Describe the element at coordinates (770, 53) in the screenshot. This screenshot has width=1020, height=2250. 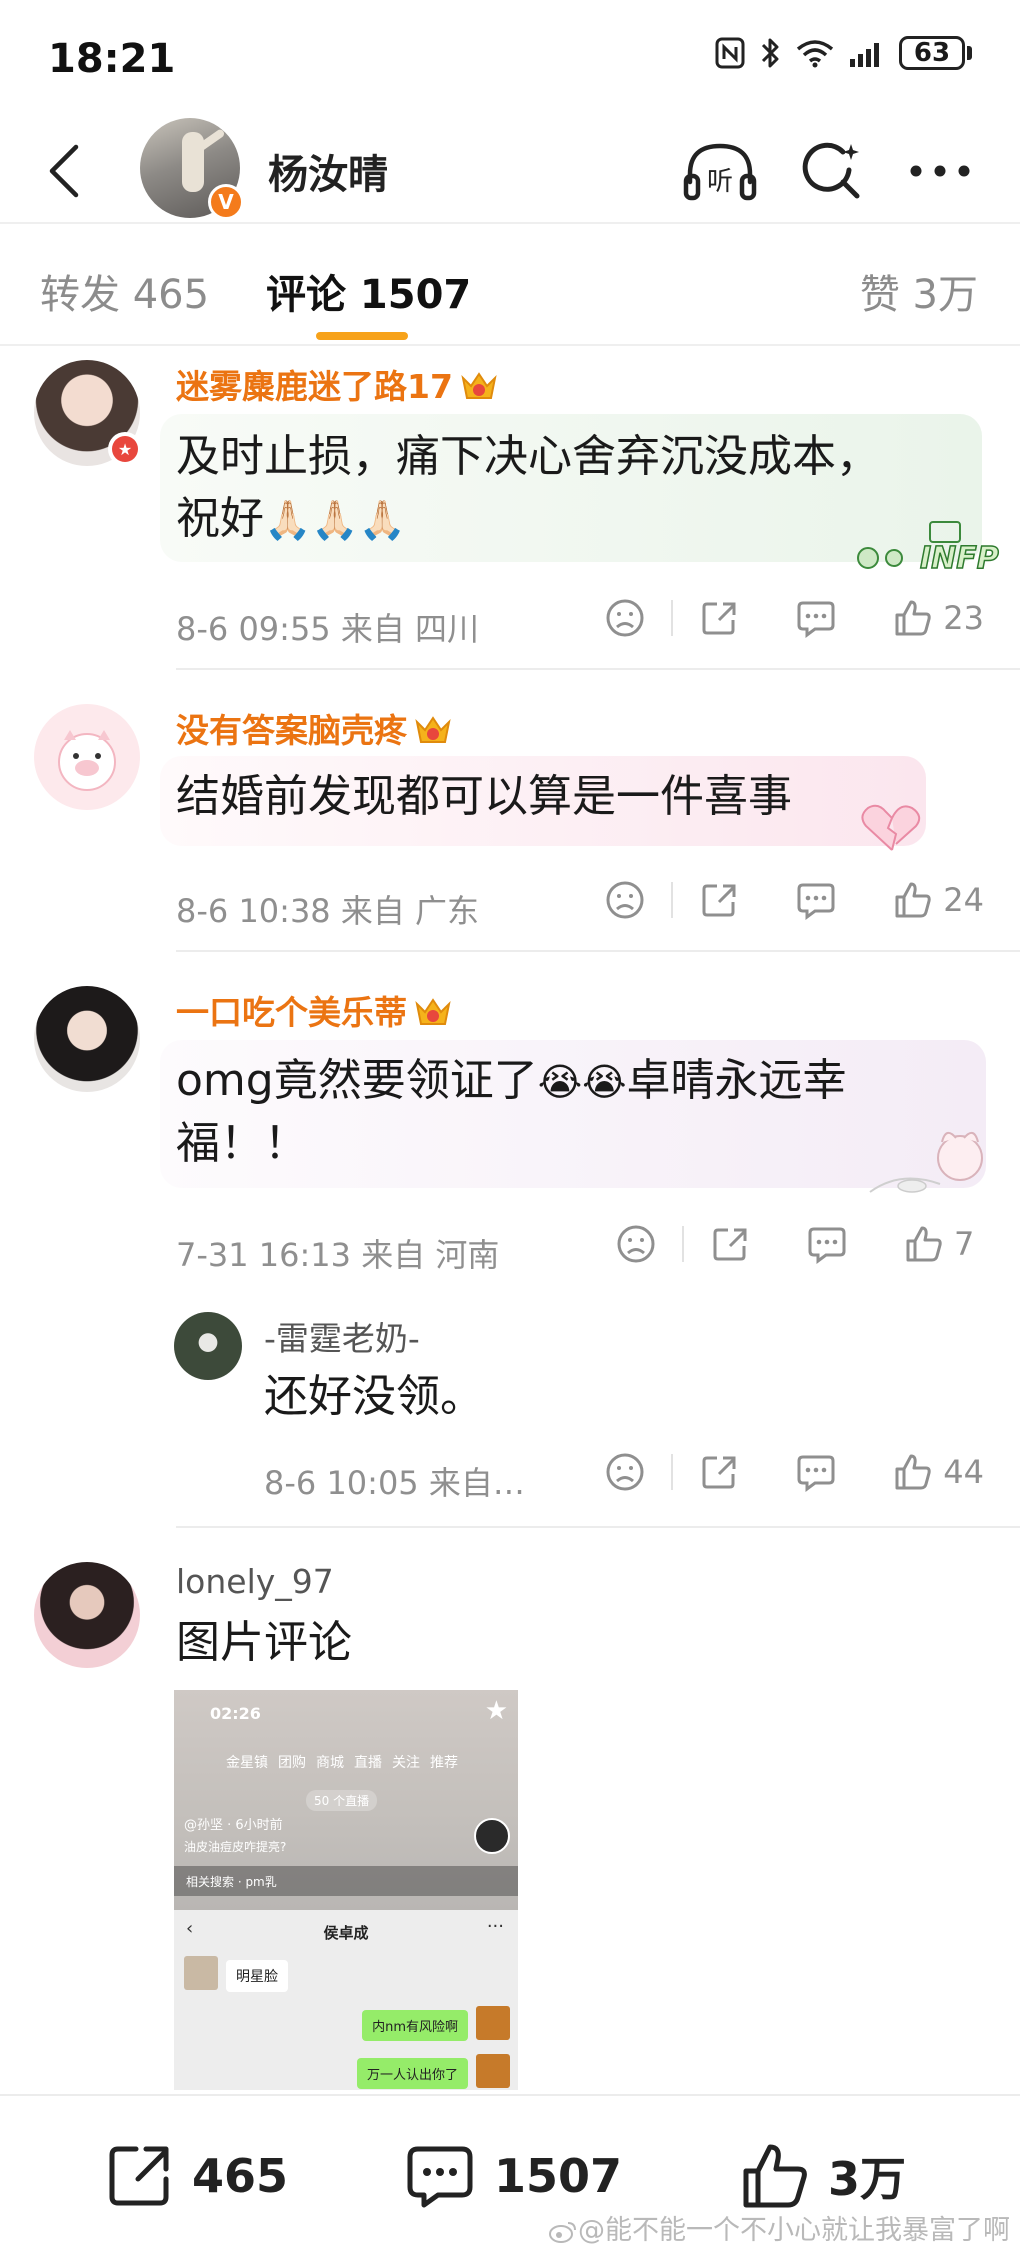
I see `bluetooth-icon` at that location.